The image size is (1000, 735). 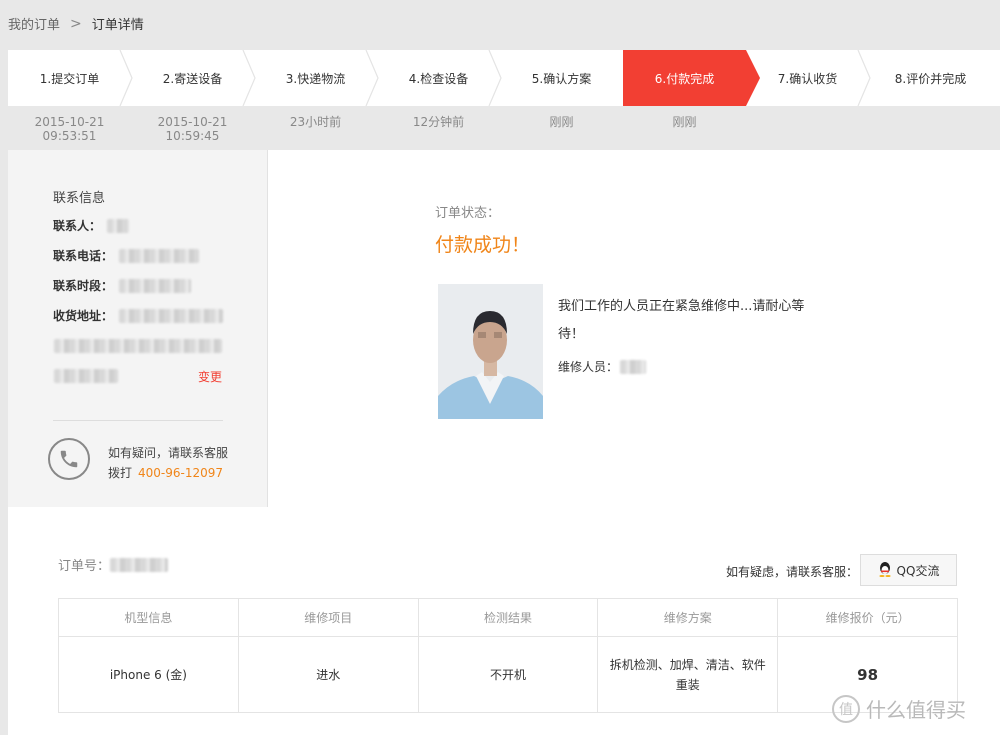 What do you see at coordinates (633, 366) in the screenshot?
I see `blurred-repairman-name` at bounding box center [633, 366].